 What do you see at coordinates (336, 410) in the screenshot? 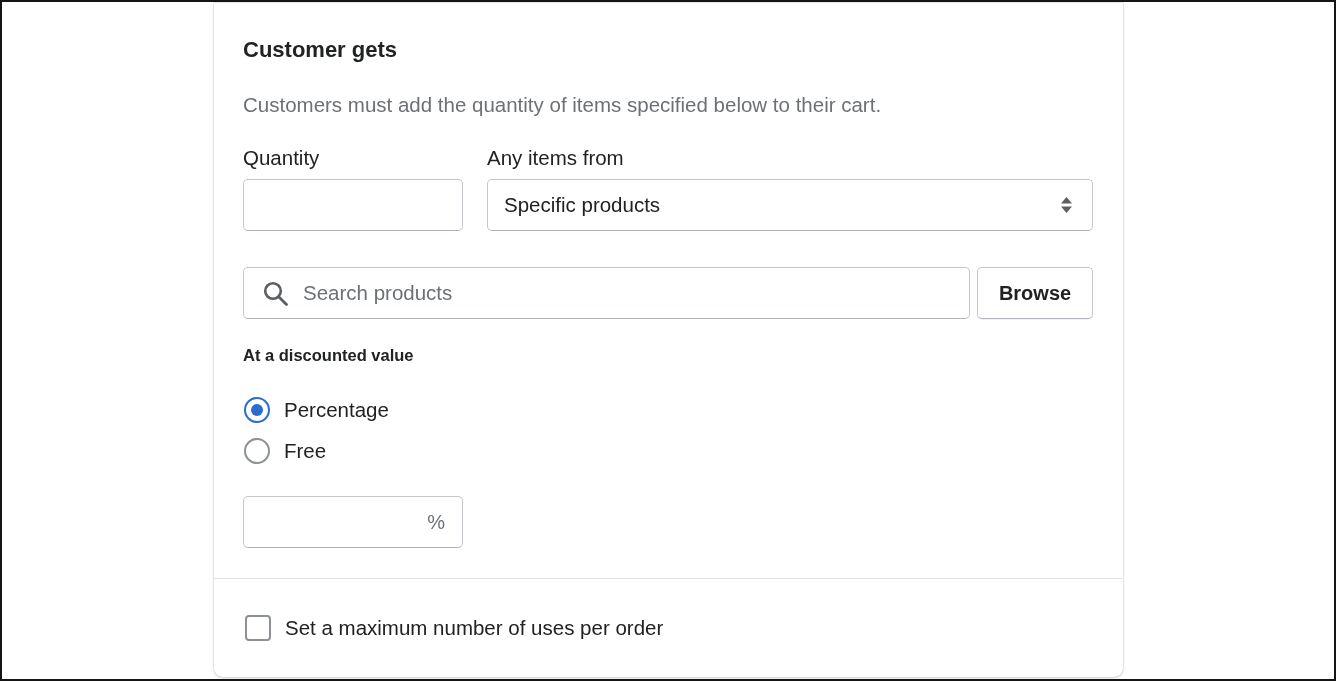
I see `radio-label: Percentage` at bounding box center [336, 410].